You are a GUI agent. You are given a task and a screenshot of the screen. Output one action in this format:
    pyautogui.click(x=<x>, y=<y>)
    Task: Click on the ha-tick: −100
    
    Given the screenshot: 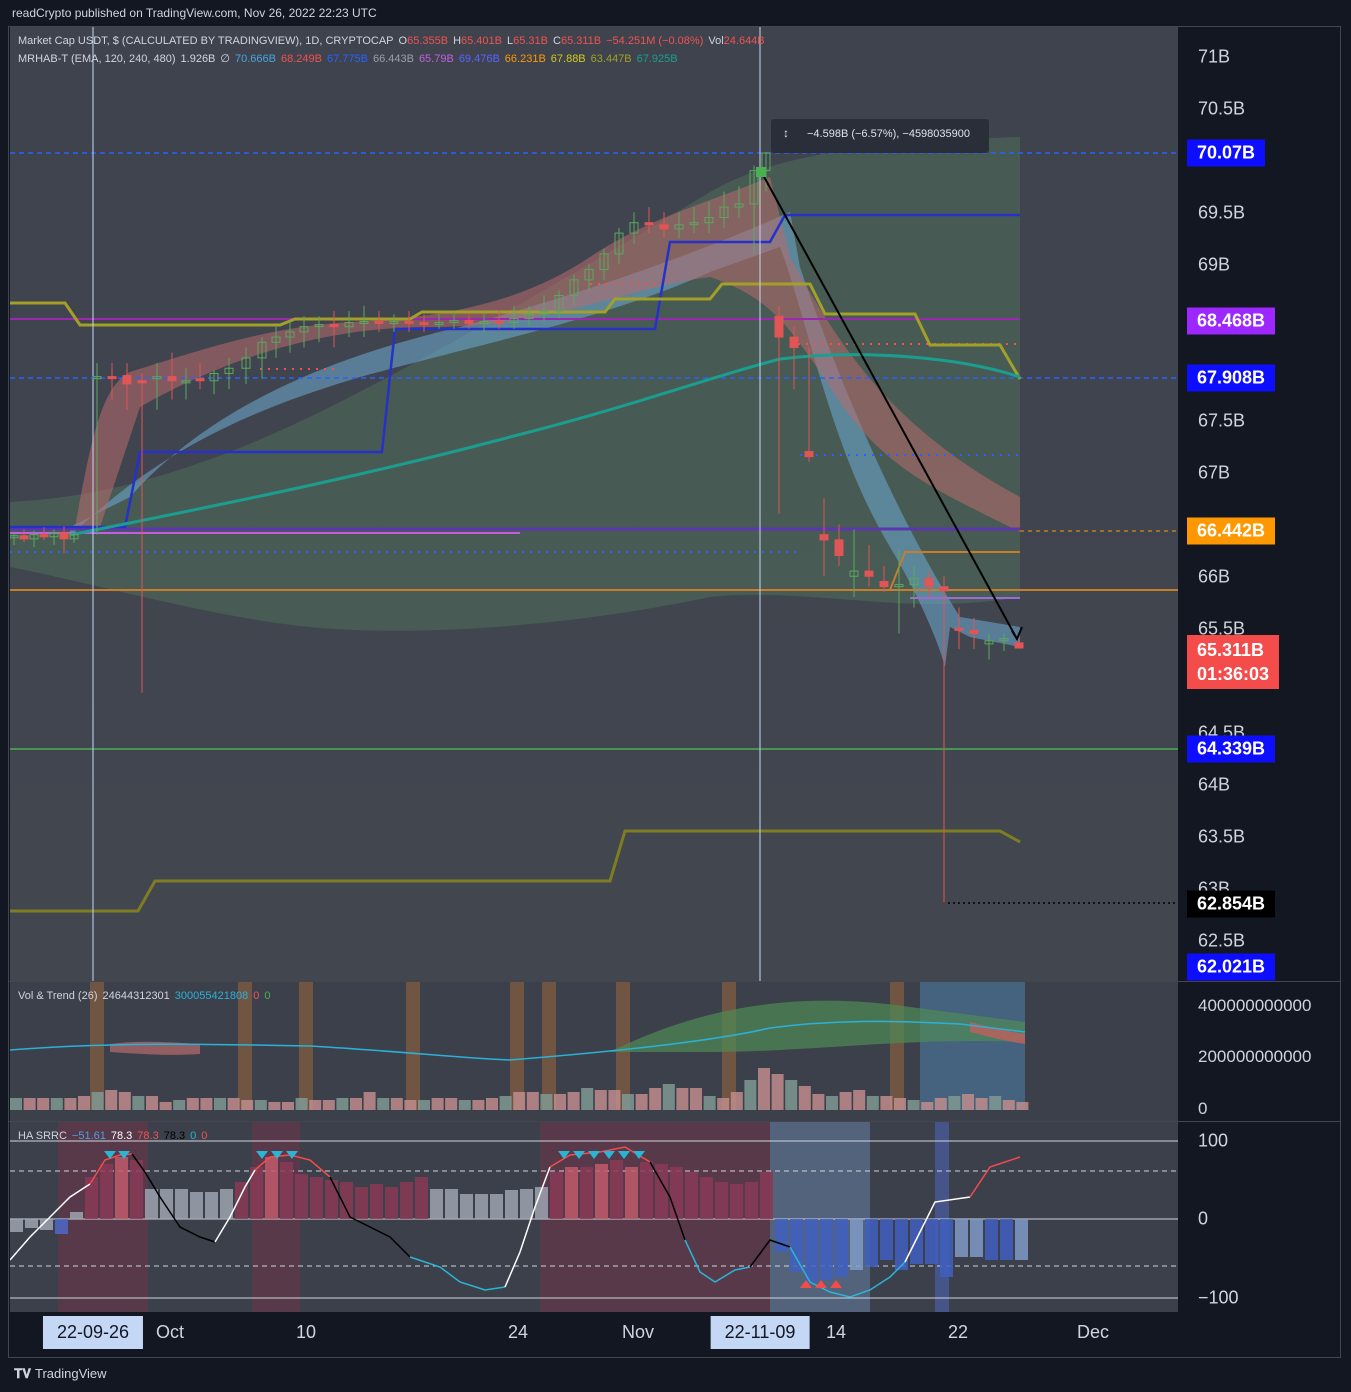 What is the action you would take?
    pyautogui.click(x=1218, y=1297)
    